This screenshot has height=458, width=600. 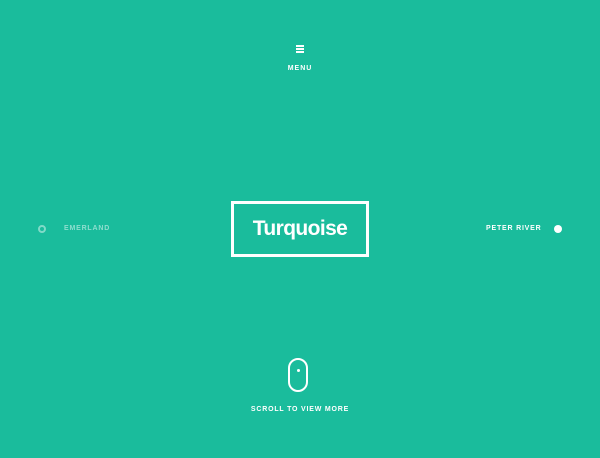 I want to click on mouse-wheel-icon, so click(x=298, y=370).